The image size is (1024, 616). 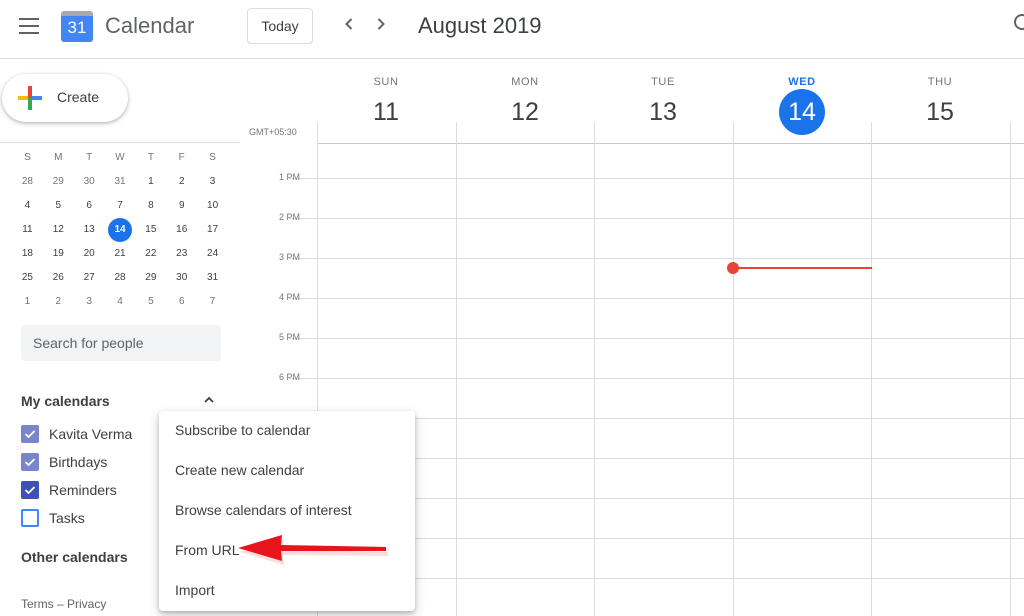 What do you see at coordinates (381, 27) in the screenshot?
I see `next-week-button` at bounding box center [381, 27].